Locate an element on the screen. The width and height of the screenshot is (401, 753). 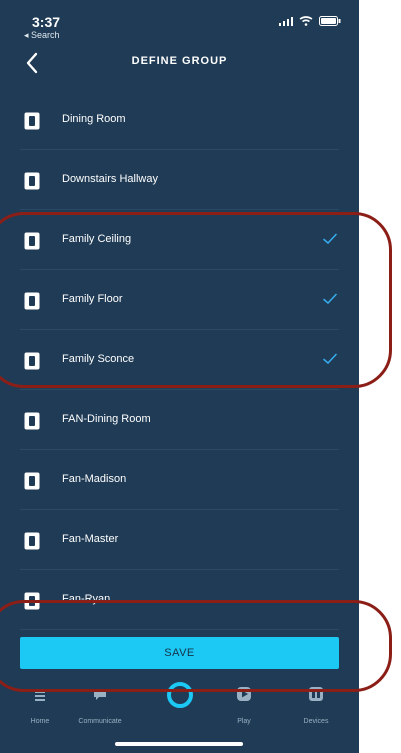
device-row: Dining Room is located at coordinates (179, 120).